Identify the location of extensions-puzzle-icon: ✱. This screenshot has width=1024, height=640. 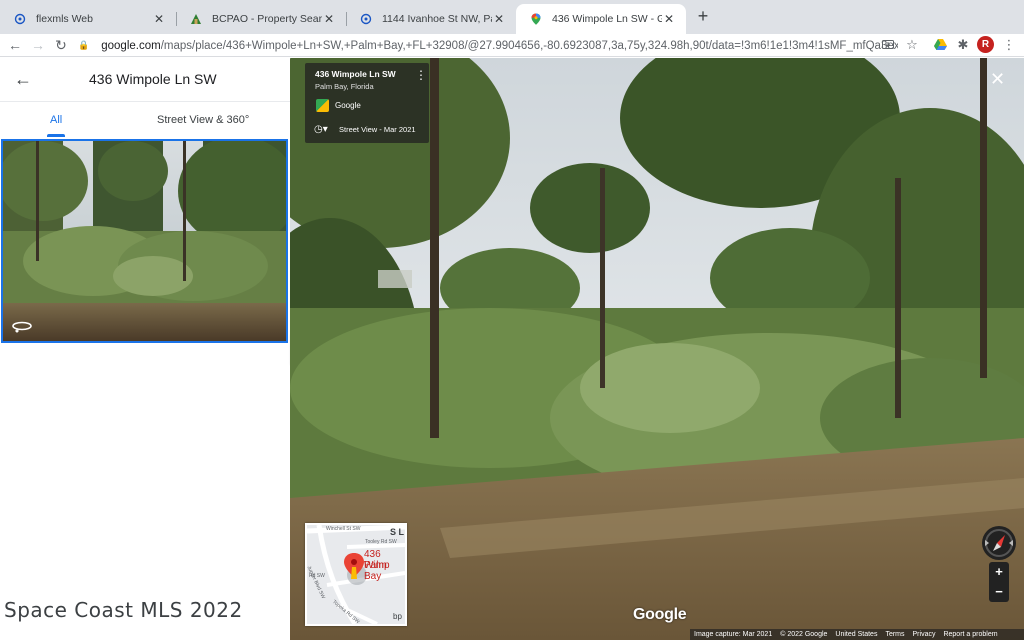
(963, 45).